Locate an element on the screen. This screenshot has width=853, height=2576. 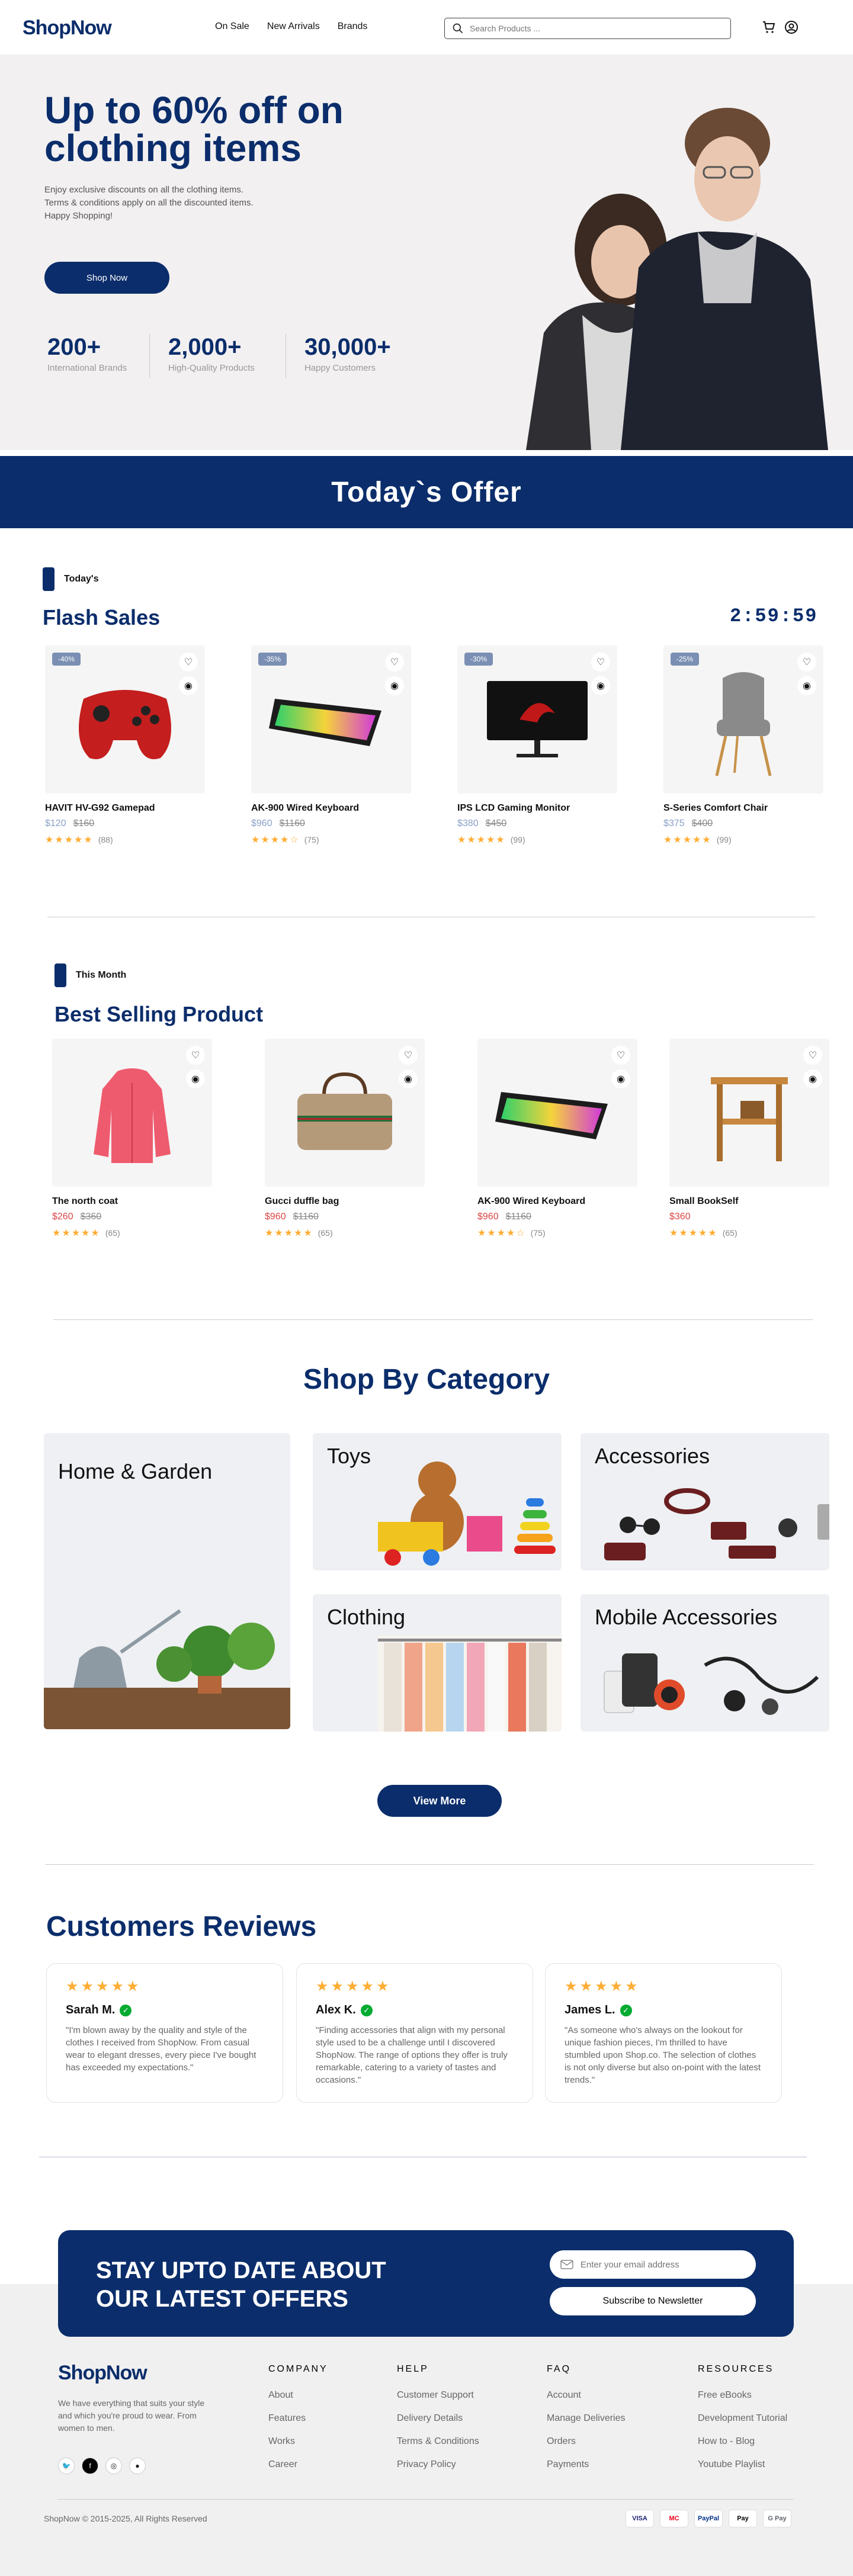
footer-link: Youtube Playlist is located at coordinates (742, 2464).